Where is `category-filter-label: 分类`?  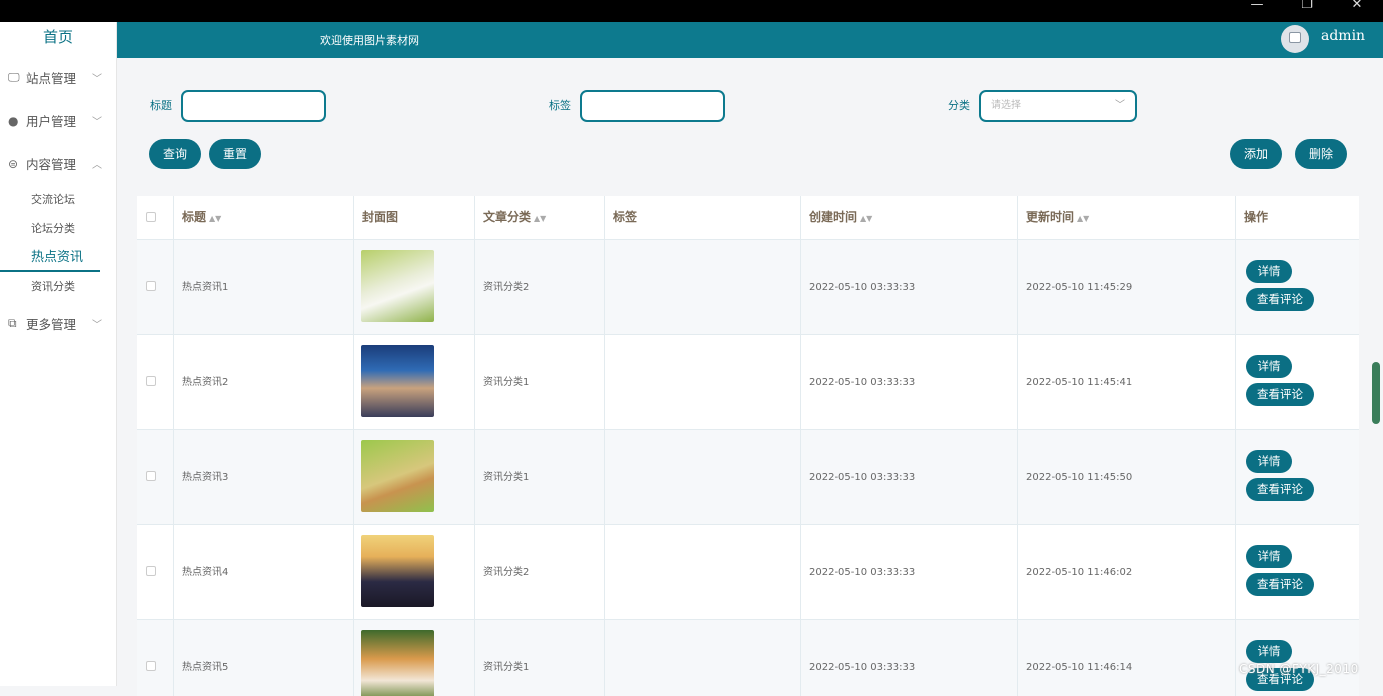
category-filter-label: 分类 is located at coordinates (959, 105).